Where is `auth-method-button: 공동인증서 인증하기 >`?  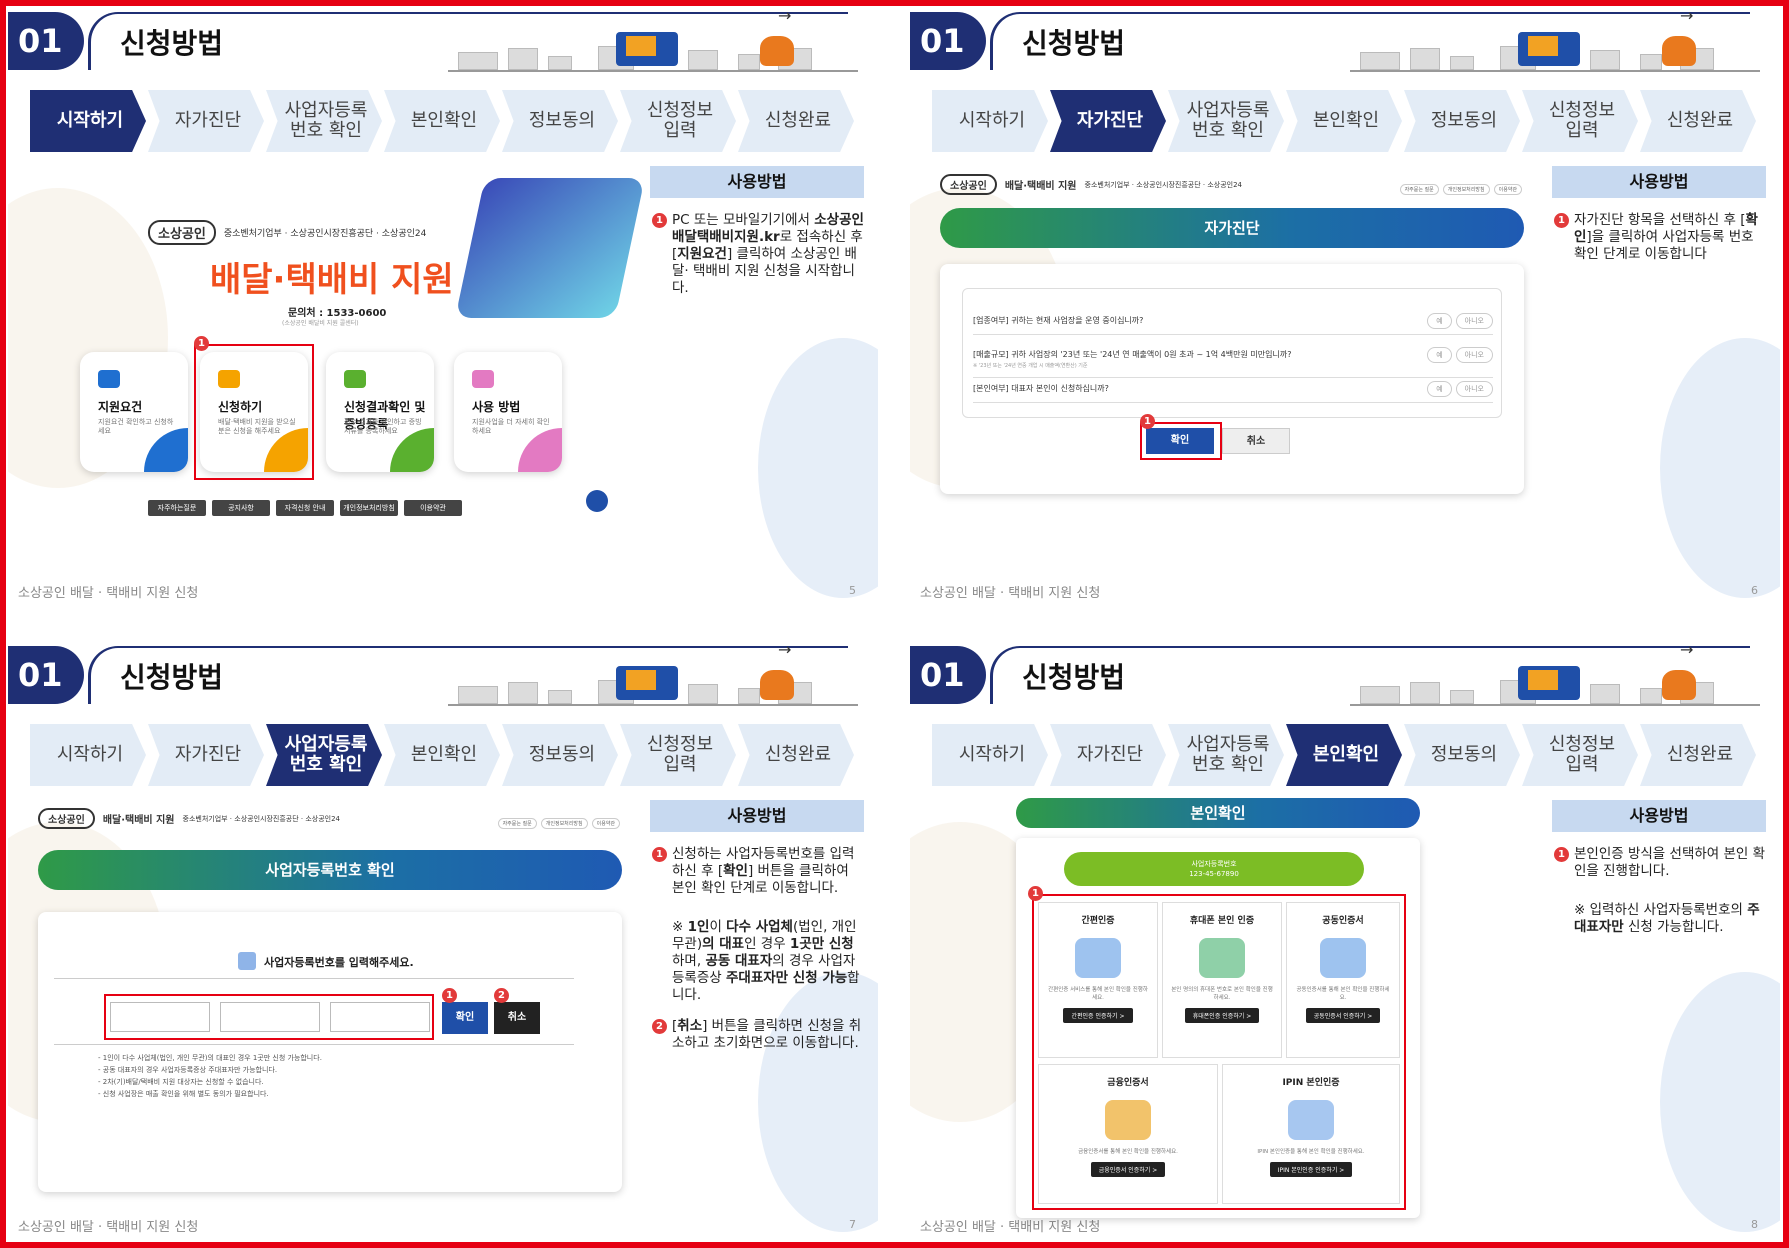 auth-method-button: 공동인증서 인증하기 > is located at coordinates (1343, 1015).